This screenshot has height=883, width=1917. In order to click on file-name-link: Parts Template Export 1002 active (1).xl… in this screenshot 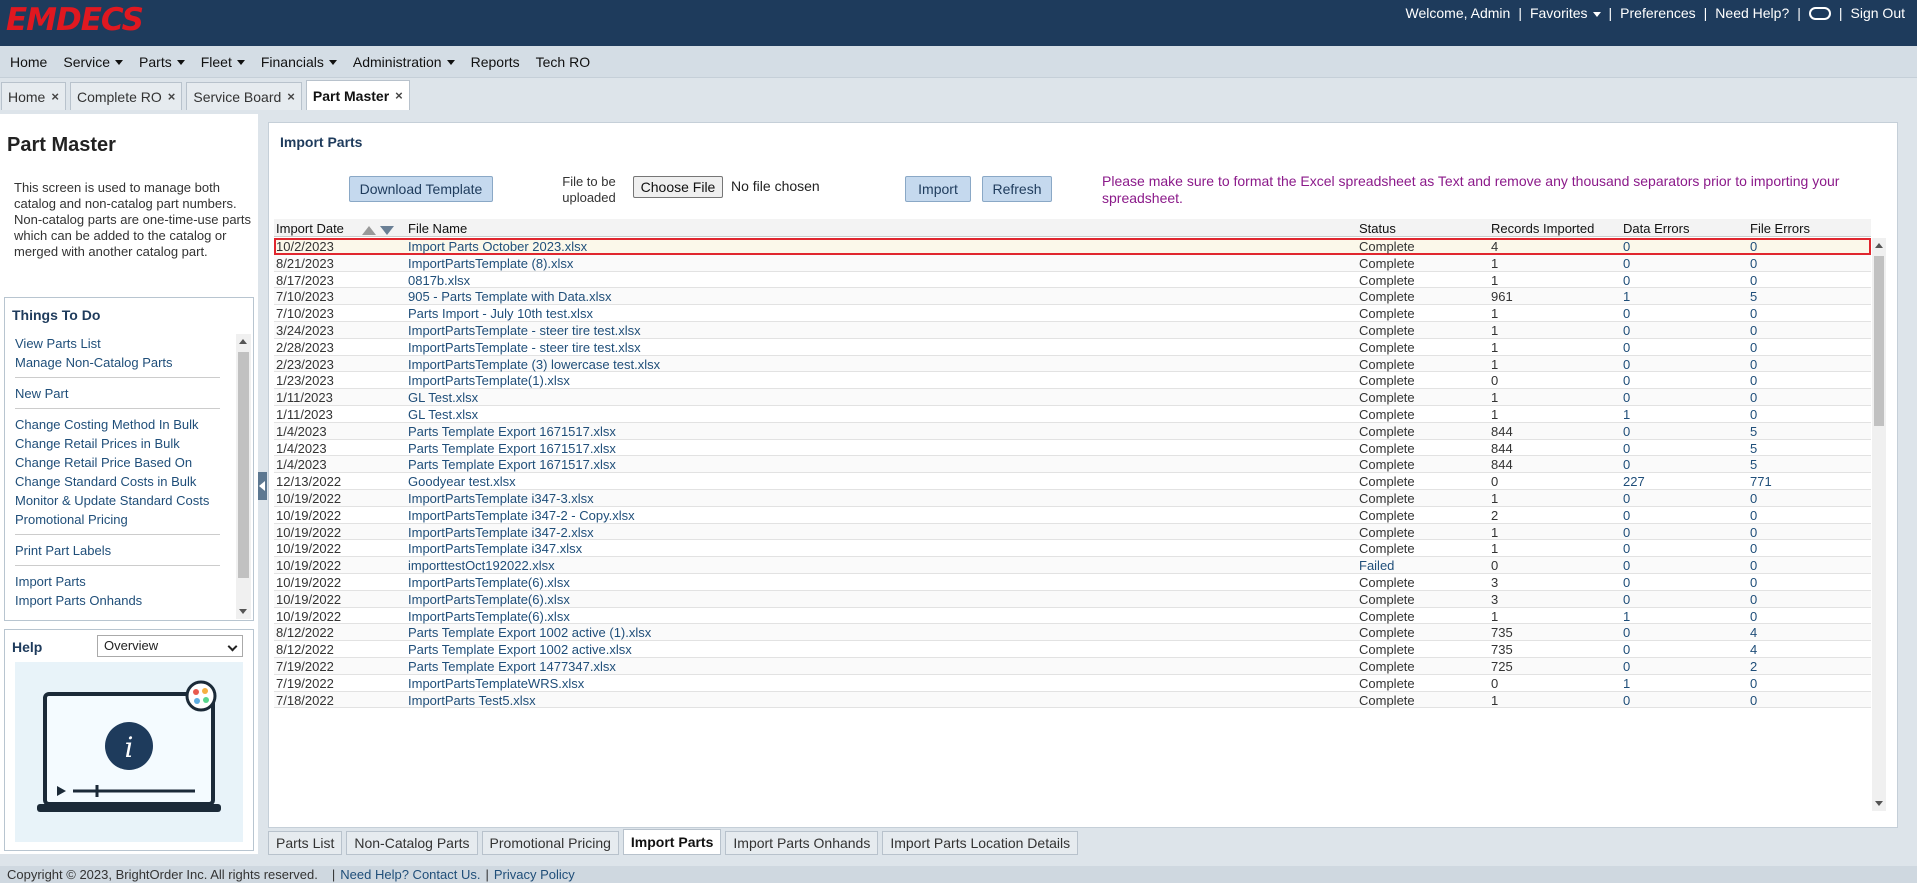, I will do `click(529, 632)`.